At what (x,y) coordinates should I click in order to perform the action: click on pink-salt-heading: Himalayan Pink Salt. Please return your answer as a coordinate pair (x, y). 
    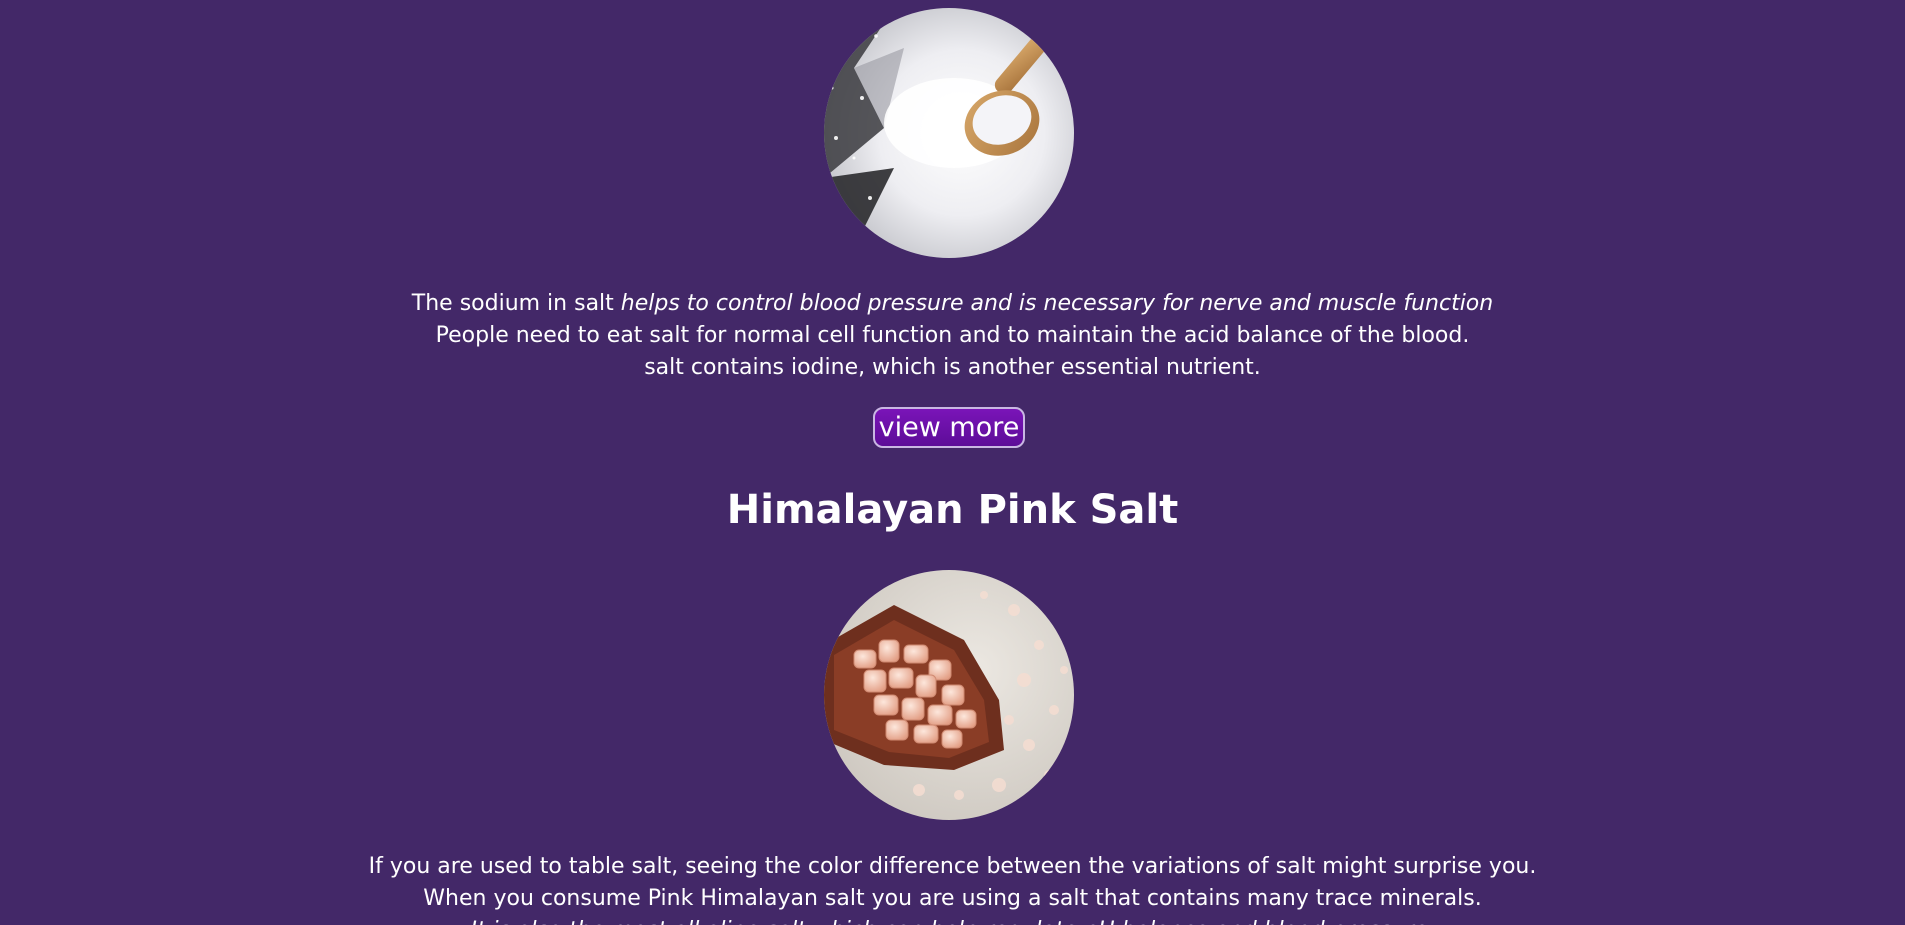
    Looking at the image, I should click on (952, 510).